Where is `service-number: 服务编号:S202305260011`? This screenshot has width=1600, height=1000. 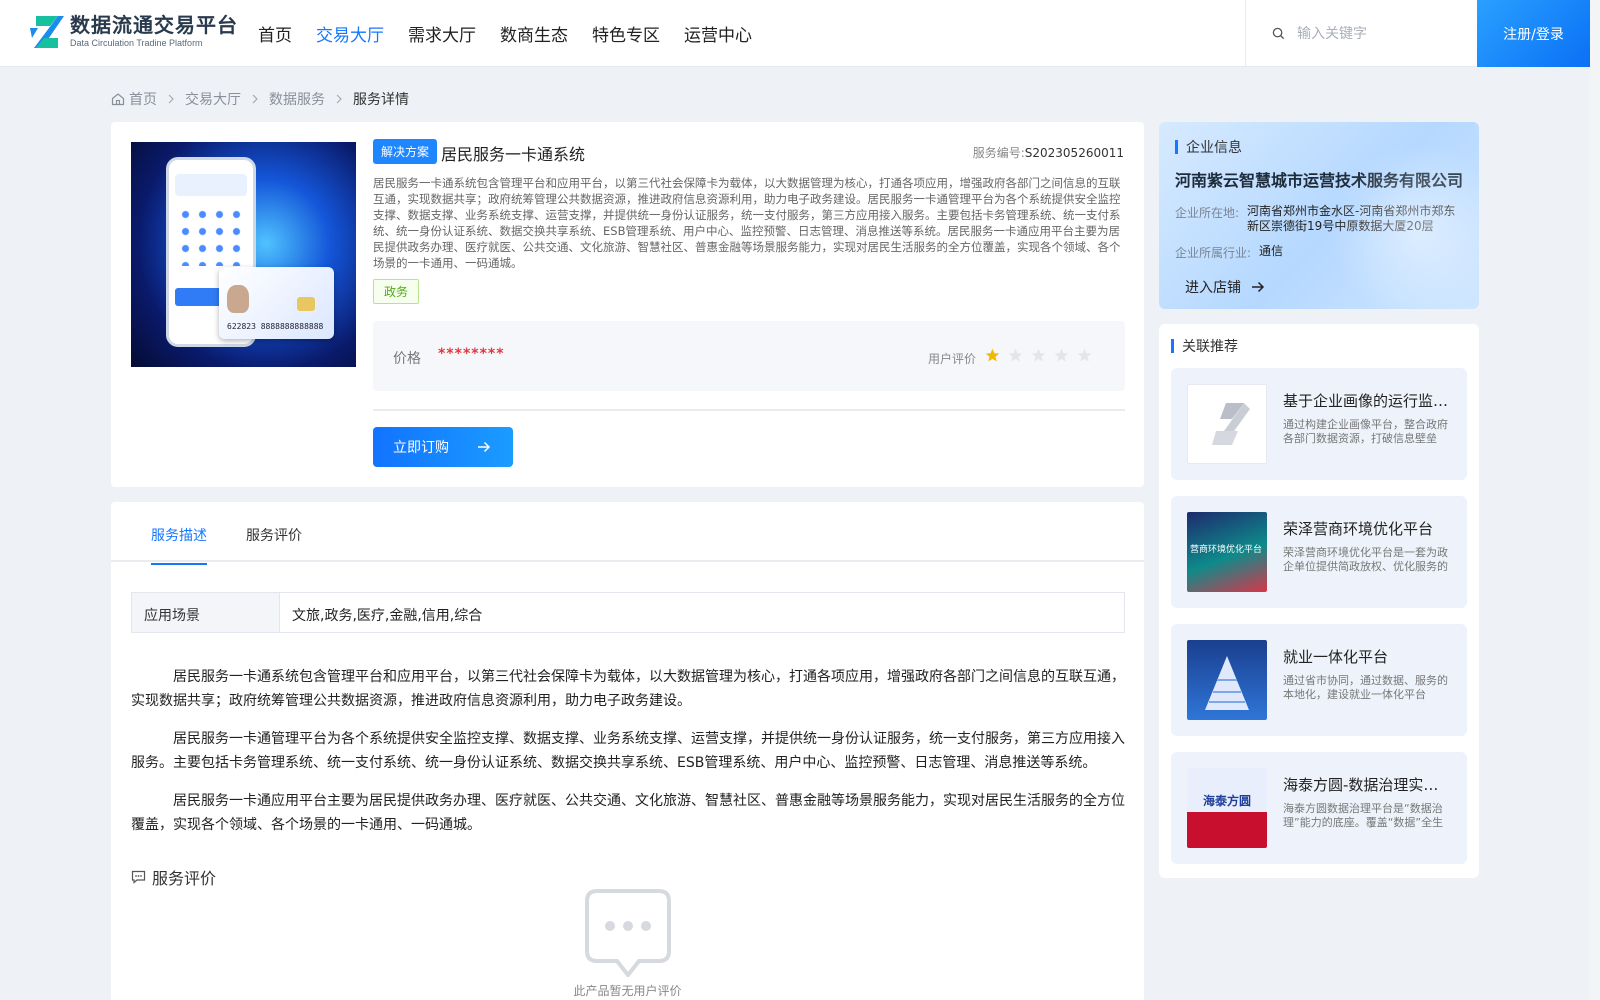
service-number: 服务编号:S202305260011 is located at coordinates (1048, 153).